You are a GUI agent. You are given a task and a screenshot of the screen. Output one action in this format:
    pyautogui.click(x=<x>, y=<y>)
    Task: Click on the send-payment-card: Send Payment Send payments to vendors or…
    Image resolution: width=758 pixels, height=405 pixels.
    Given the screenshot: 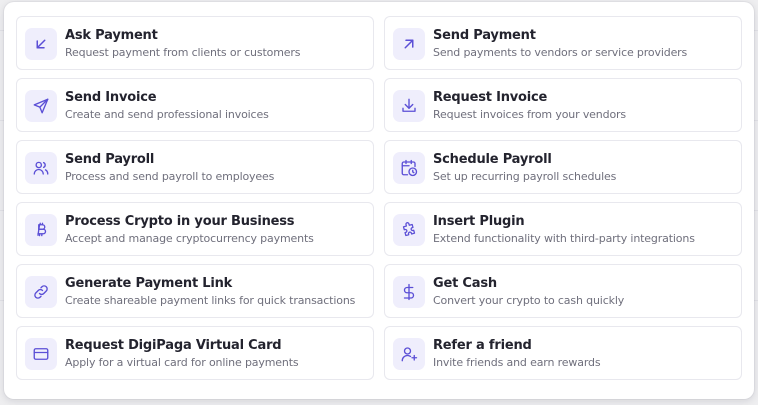 What is the action you would take?
    pyautogui.click(x=563, y=43)
    